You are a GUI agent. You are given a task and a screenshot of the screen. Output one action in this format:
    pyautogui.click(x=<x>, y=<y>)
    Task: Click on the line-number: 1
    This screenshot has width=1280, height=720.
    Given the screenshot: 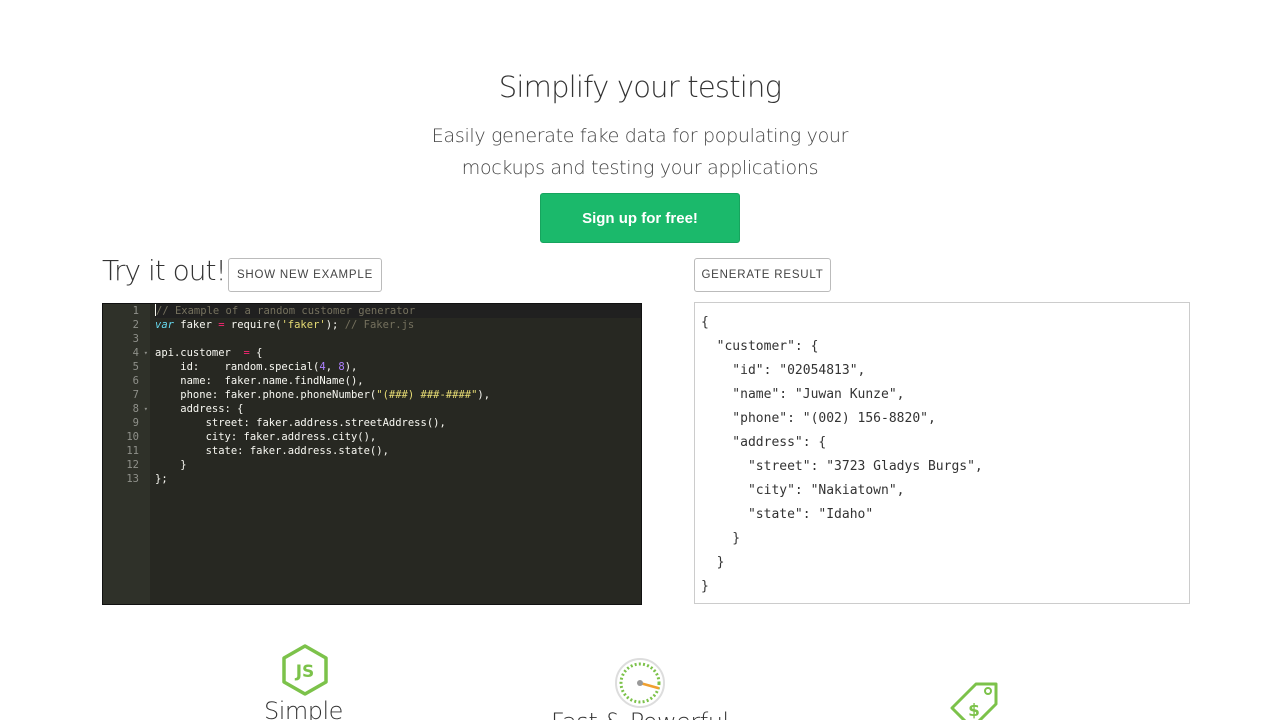 What is the action you would take?
    pyautogui.click(x=135, y=311)
    